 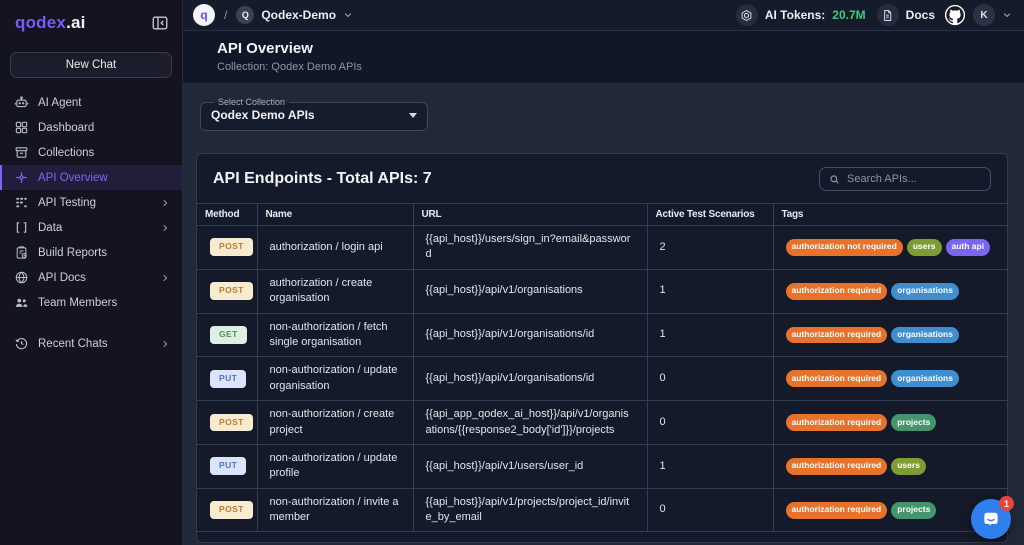 What do you see at coordinates (91, 177) in the screenshot?
I see `sidebar-item-api-overview: API Overview` at bounding box center [91, 177].